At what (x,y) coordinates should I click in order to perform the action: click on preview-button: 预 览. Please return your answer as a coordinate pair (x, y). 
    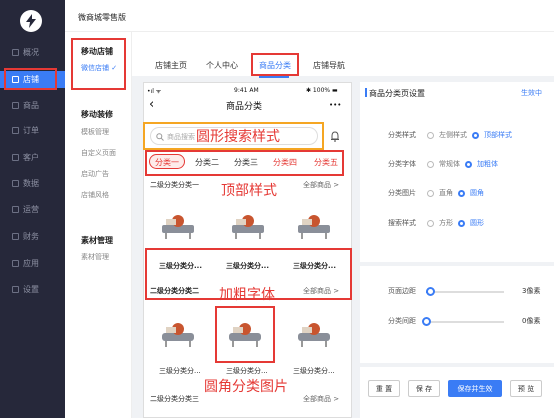
    Looking at the image, I should click on (526, 388).